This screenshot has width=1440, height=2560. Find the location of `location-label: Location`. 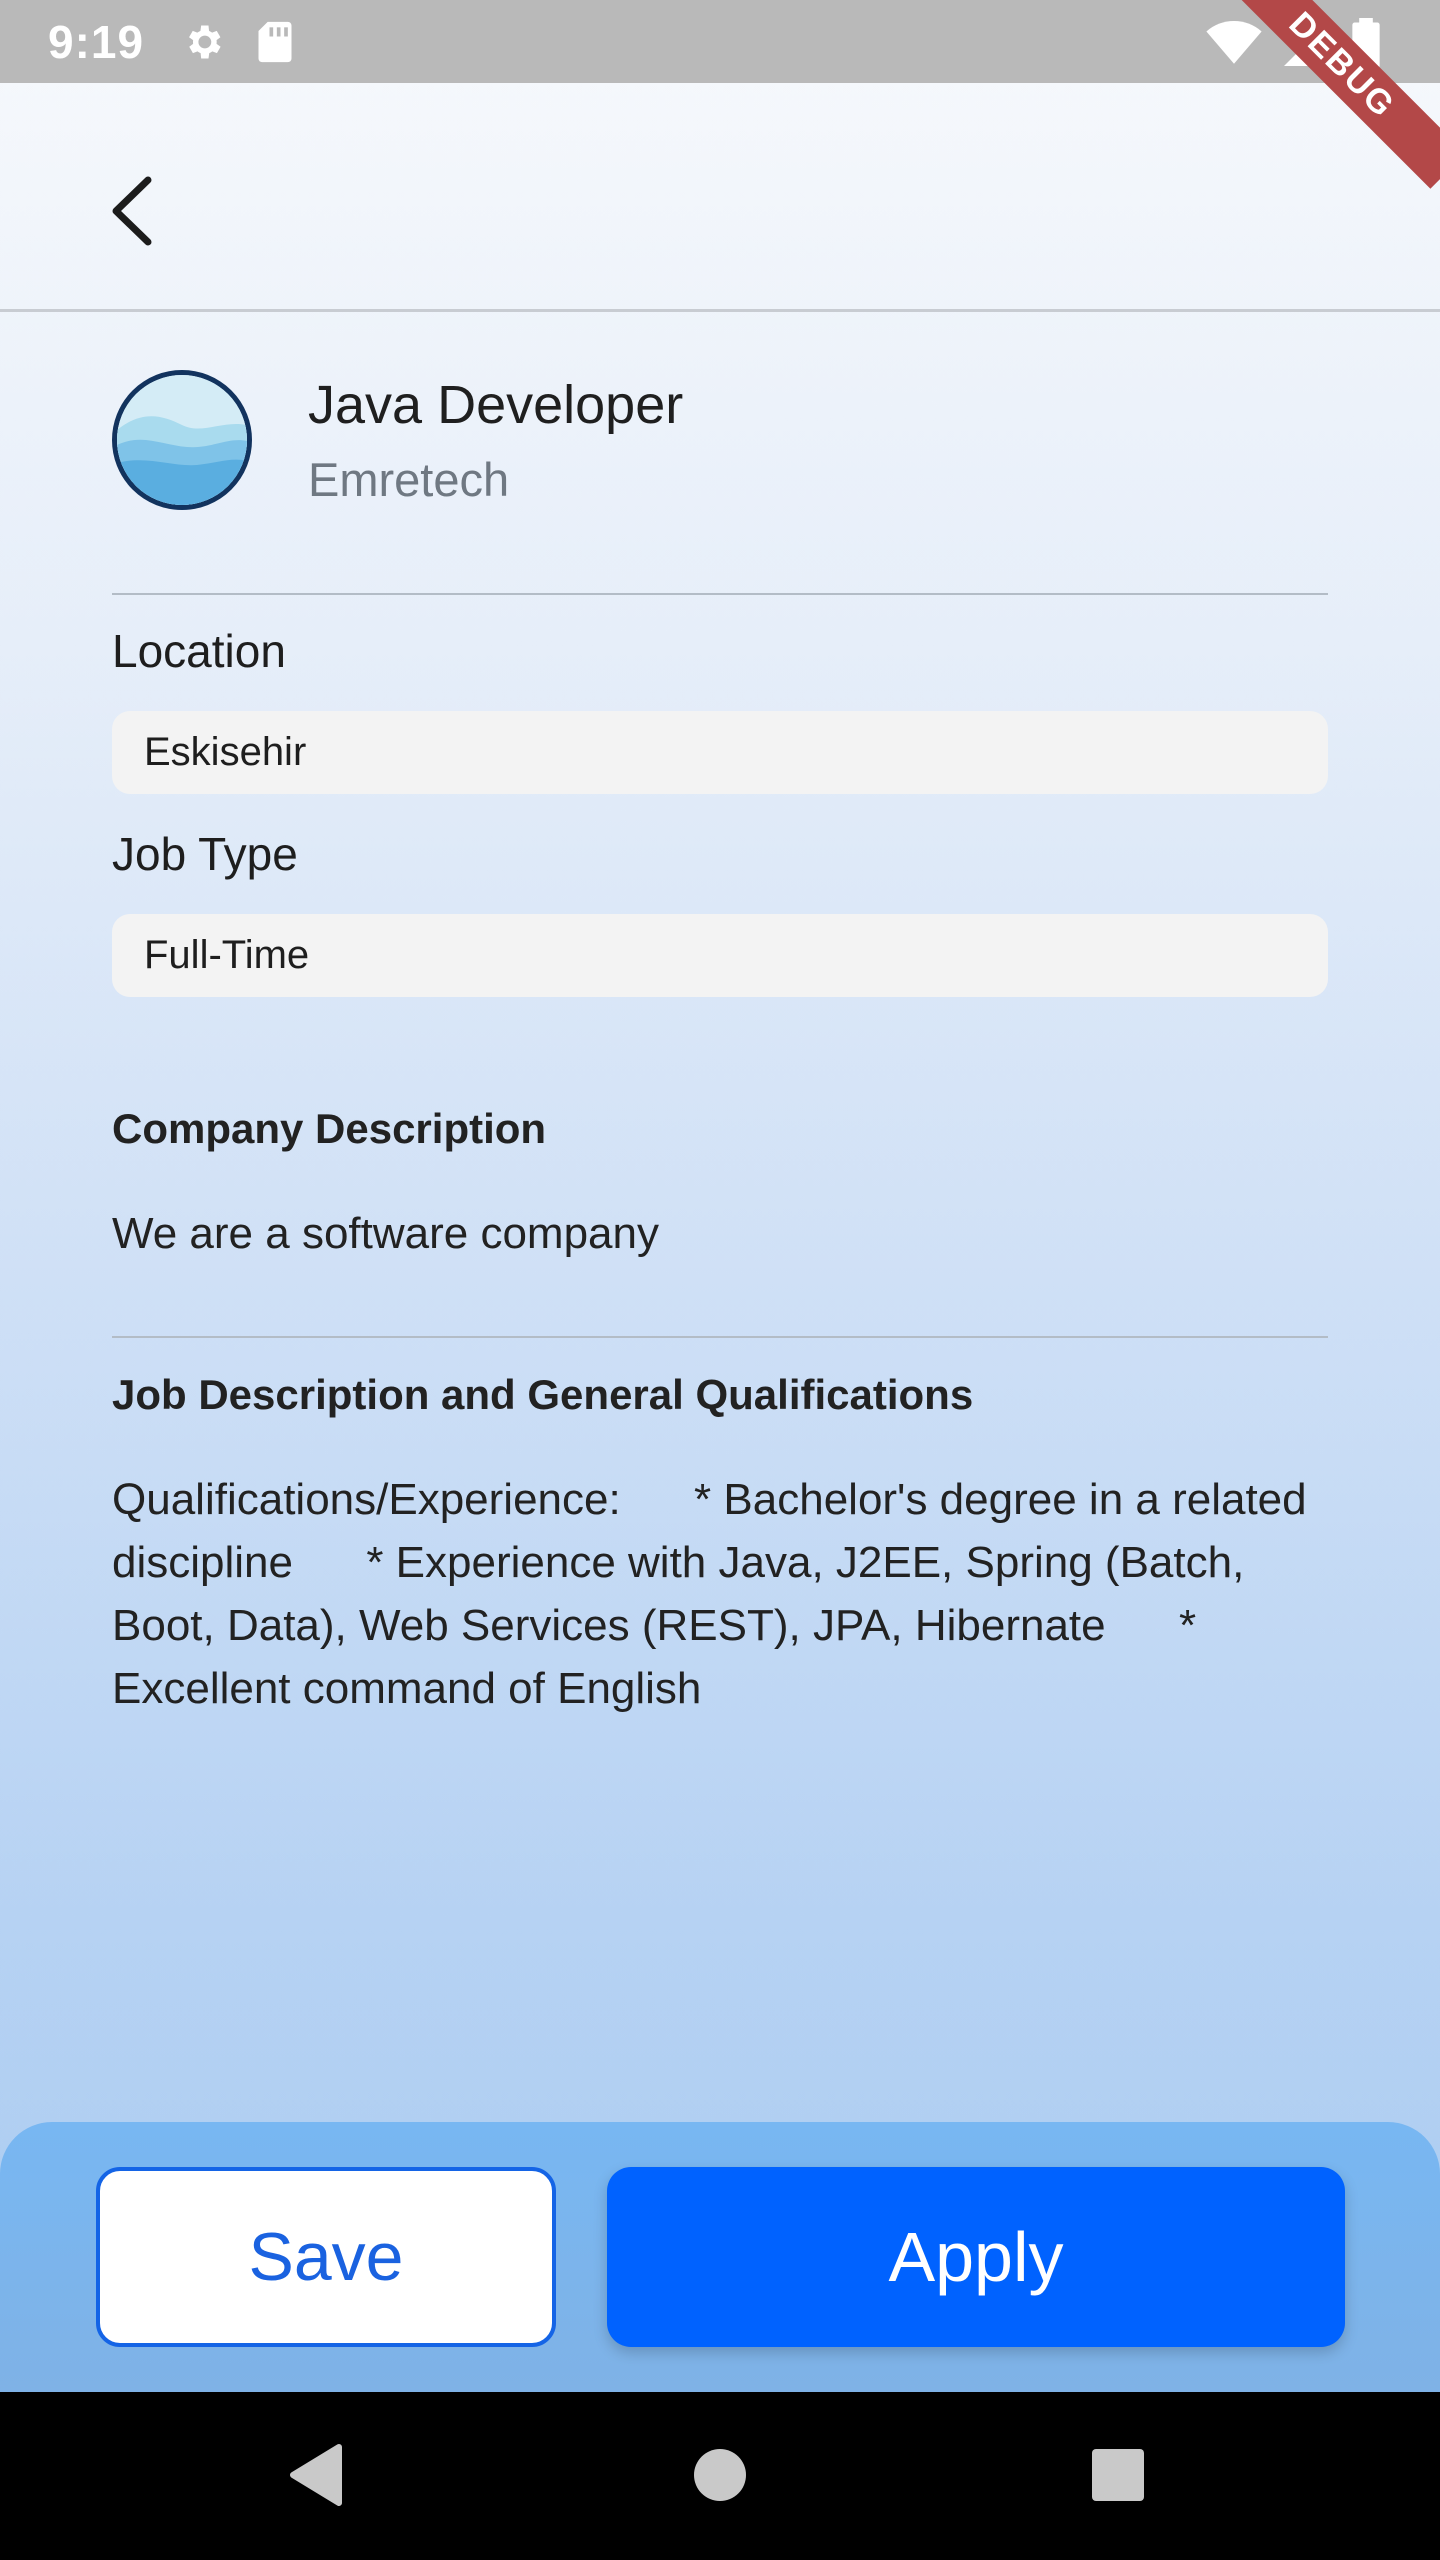

location-label: Location is located at coordinates (199, 651).